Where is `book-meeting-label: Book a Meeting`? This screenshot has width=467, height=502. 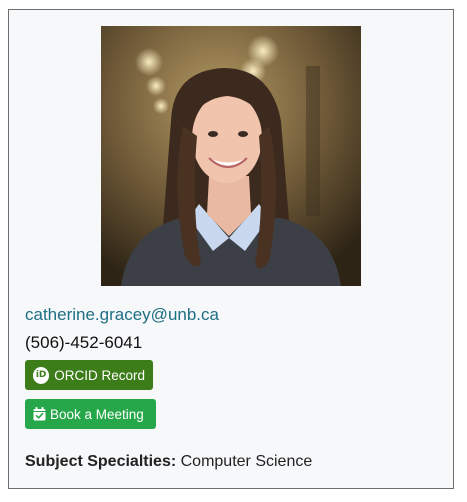 book-meeting-label: Book a Meeting is located at coordinates (97, 414).